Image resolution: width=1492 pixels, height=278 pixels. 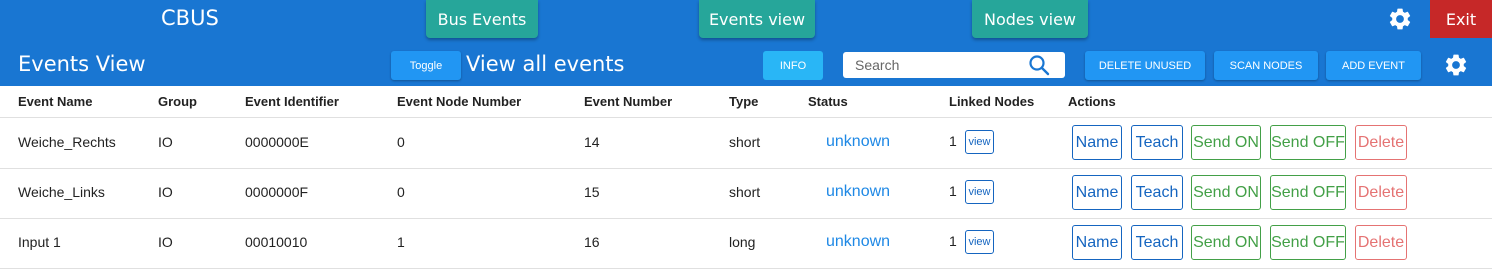 What do you see at coordinates (1456, 65) in the screenshot?
I see `toolbar-settings-gear-icon` at bounding box center [1456, 65].